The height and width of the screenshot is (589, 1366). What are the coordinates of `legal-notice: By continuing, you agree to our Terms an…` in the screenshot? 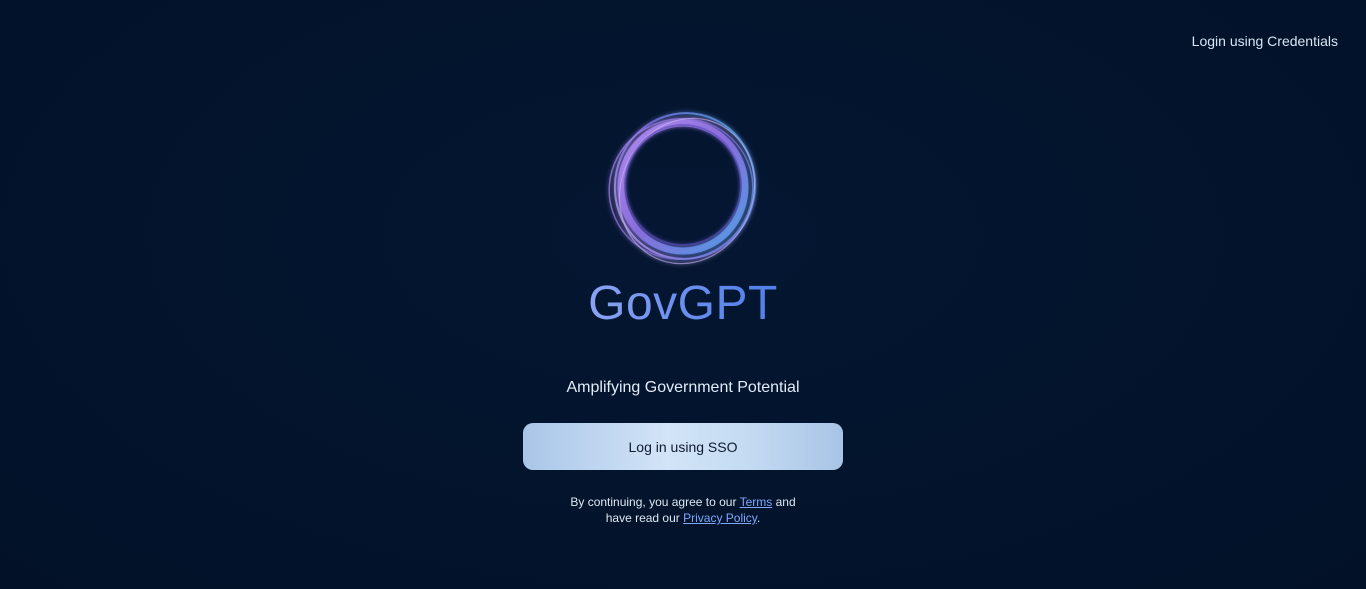 It's located at (683, 510).